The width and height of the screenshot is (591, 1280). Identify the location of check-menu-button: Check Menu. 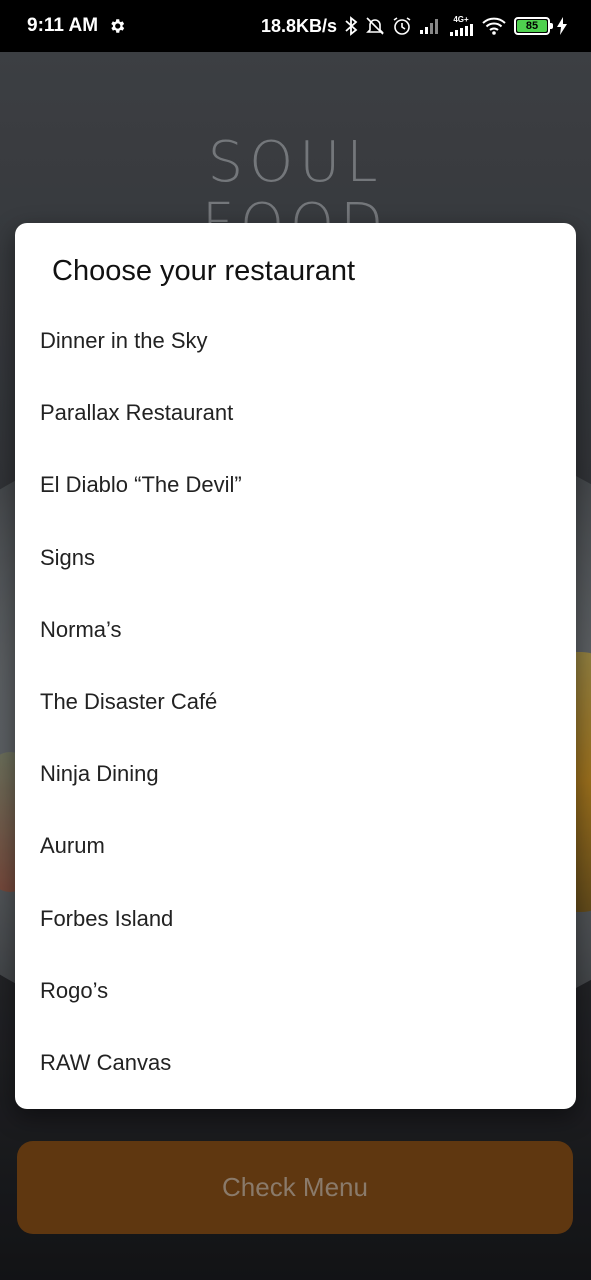
(295, 1187).